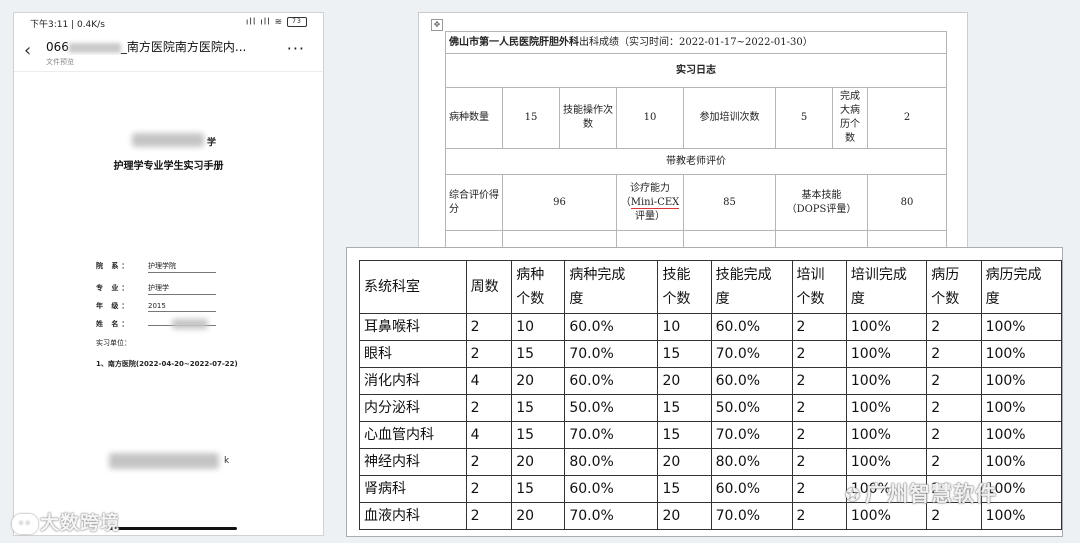 This screenshot has width=1080, height=543. What do you see at coordinates (413, 287) in the screenshot?
I see `column-header: 系统科室` at bounding box center [413, 287].